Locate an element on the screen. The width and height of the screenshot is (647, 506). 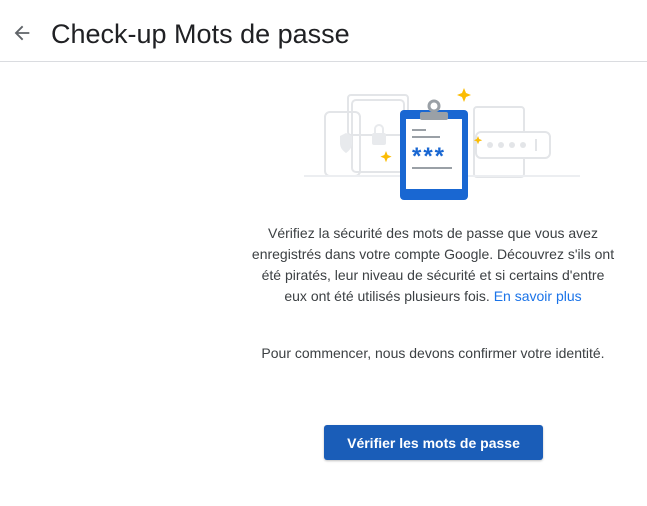
back-button is located at coordinates (22, 33).